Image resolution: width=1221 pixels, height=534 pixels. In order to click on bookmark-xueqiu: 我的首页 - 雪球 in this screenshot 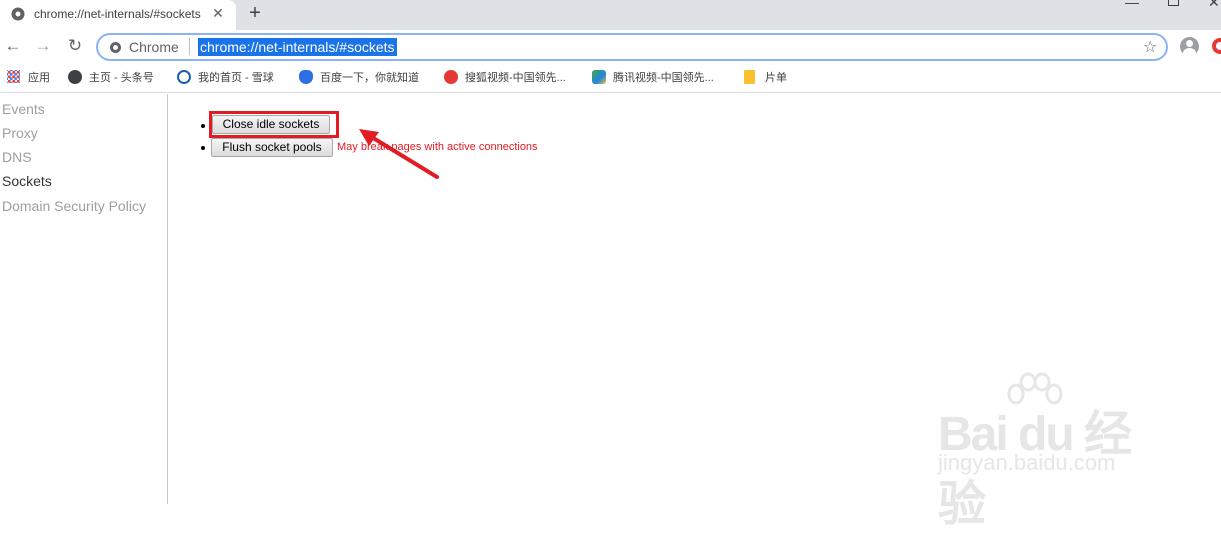, I will do `click(225, 78)`.